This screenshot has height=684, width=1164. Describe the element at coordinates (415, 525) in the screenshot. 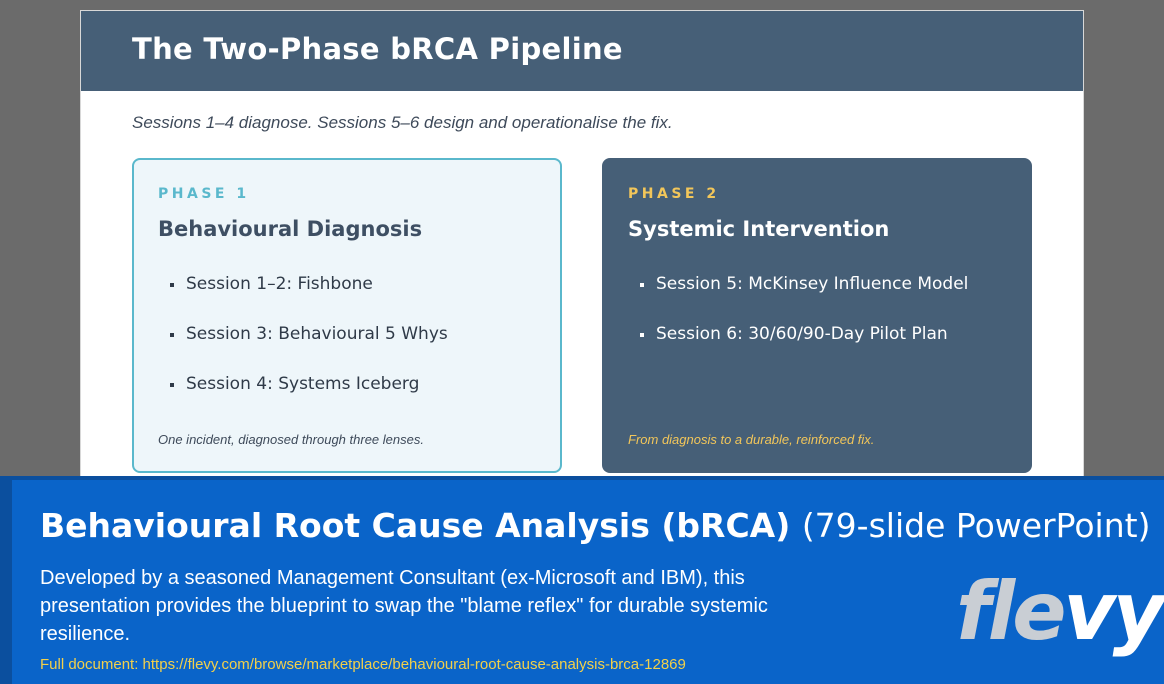

I see `banner-title-main: Behavioural Root Cause Analysis (bRCA)` at that location.